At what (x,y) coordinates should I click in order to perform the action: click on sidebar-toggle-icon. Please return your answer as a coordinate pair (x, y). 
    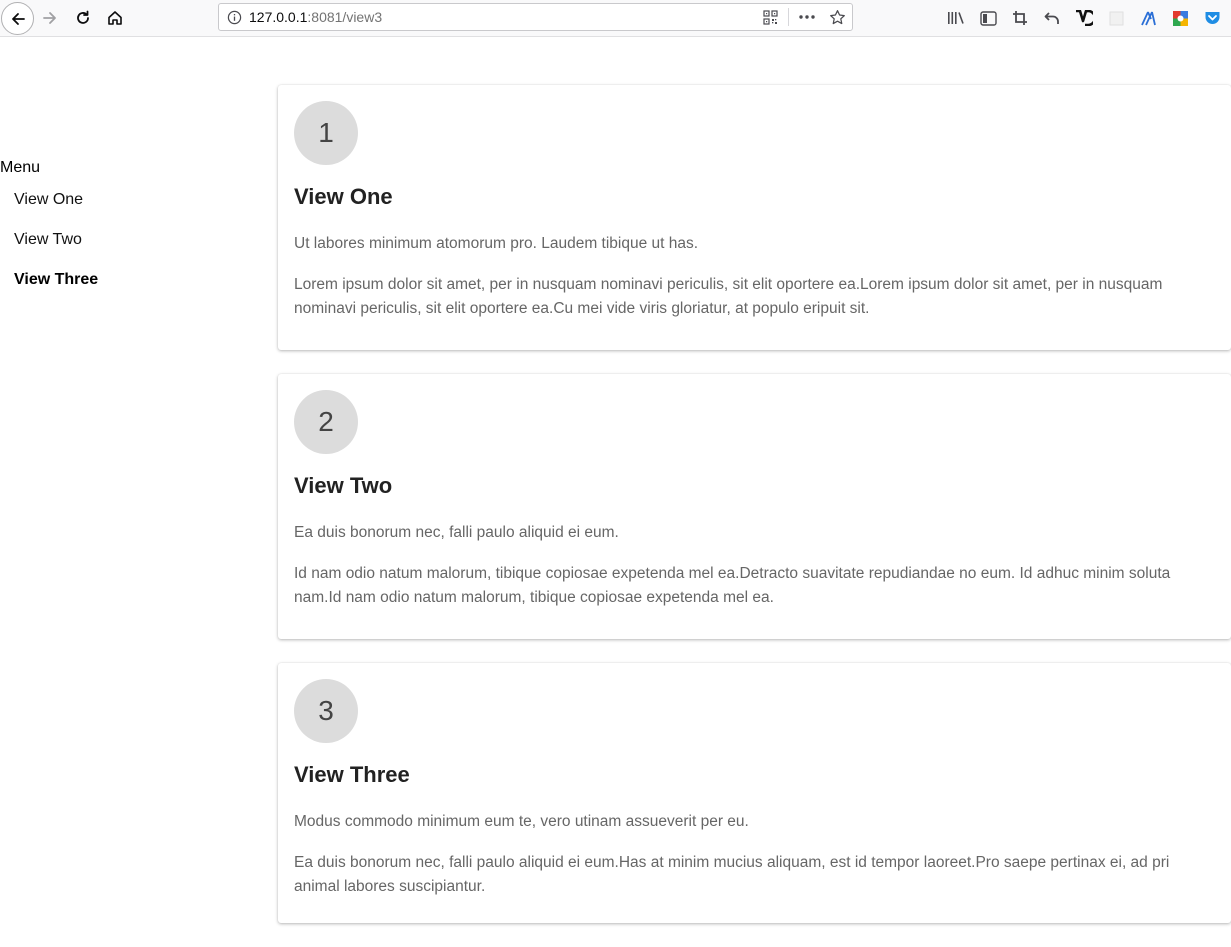
    Looking at the image, I should click on (988, 18).